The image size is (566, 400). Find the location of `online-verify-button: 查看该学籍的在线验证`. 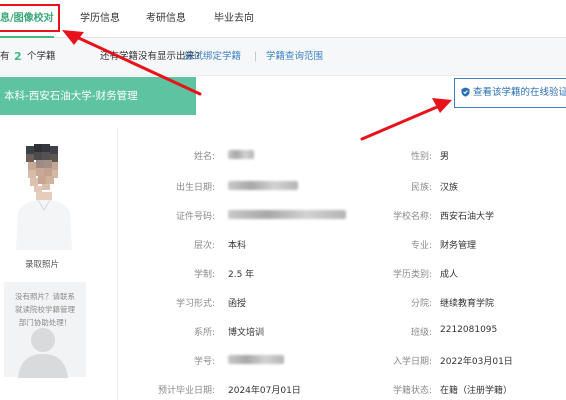

online-verify-button: 查看该学籍的在线验证 is located at coordinates (510, 93).